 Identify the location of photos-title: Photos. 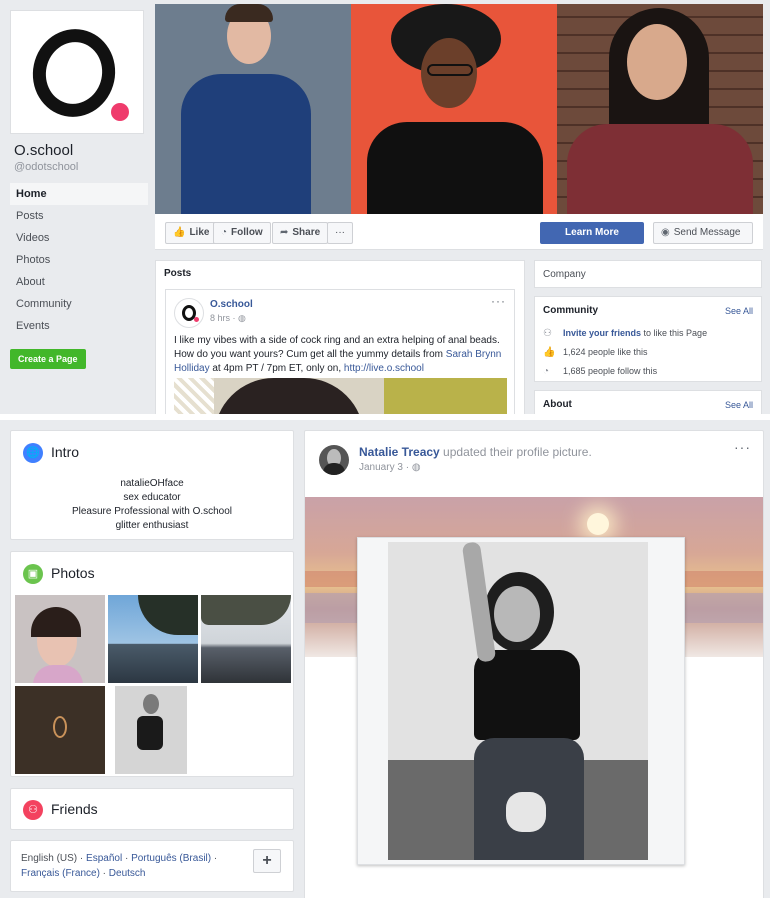
(73, 573).